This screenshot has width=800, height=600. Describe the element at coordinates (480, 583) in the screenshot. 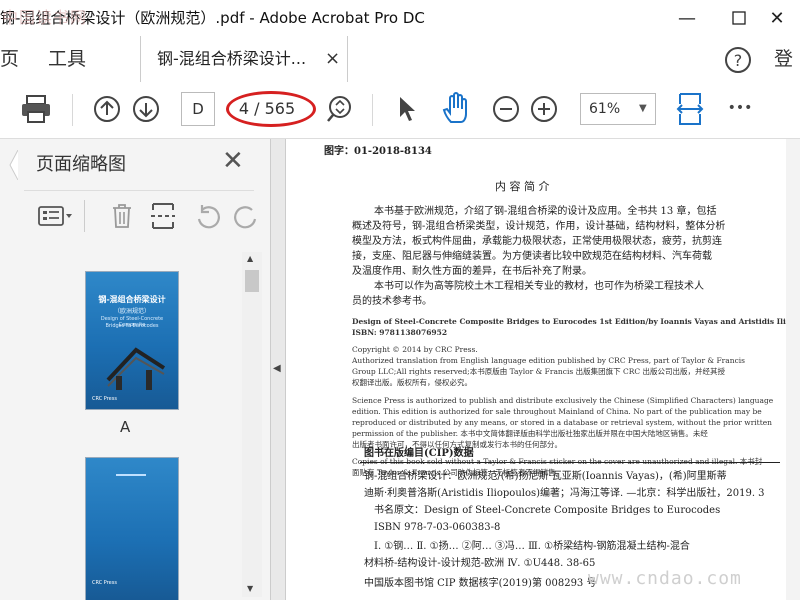

I see `cip-line: 中国版本图书馆 CIP 数据核字(2019)第 008293 号` at that location.